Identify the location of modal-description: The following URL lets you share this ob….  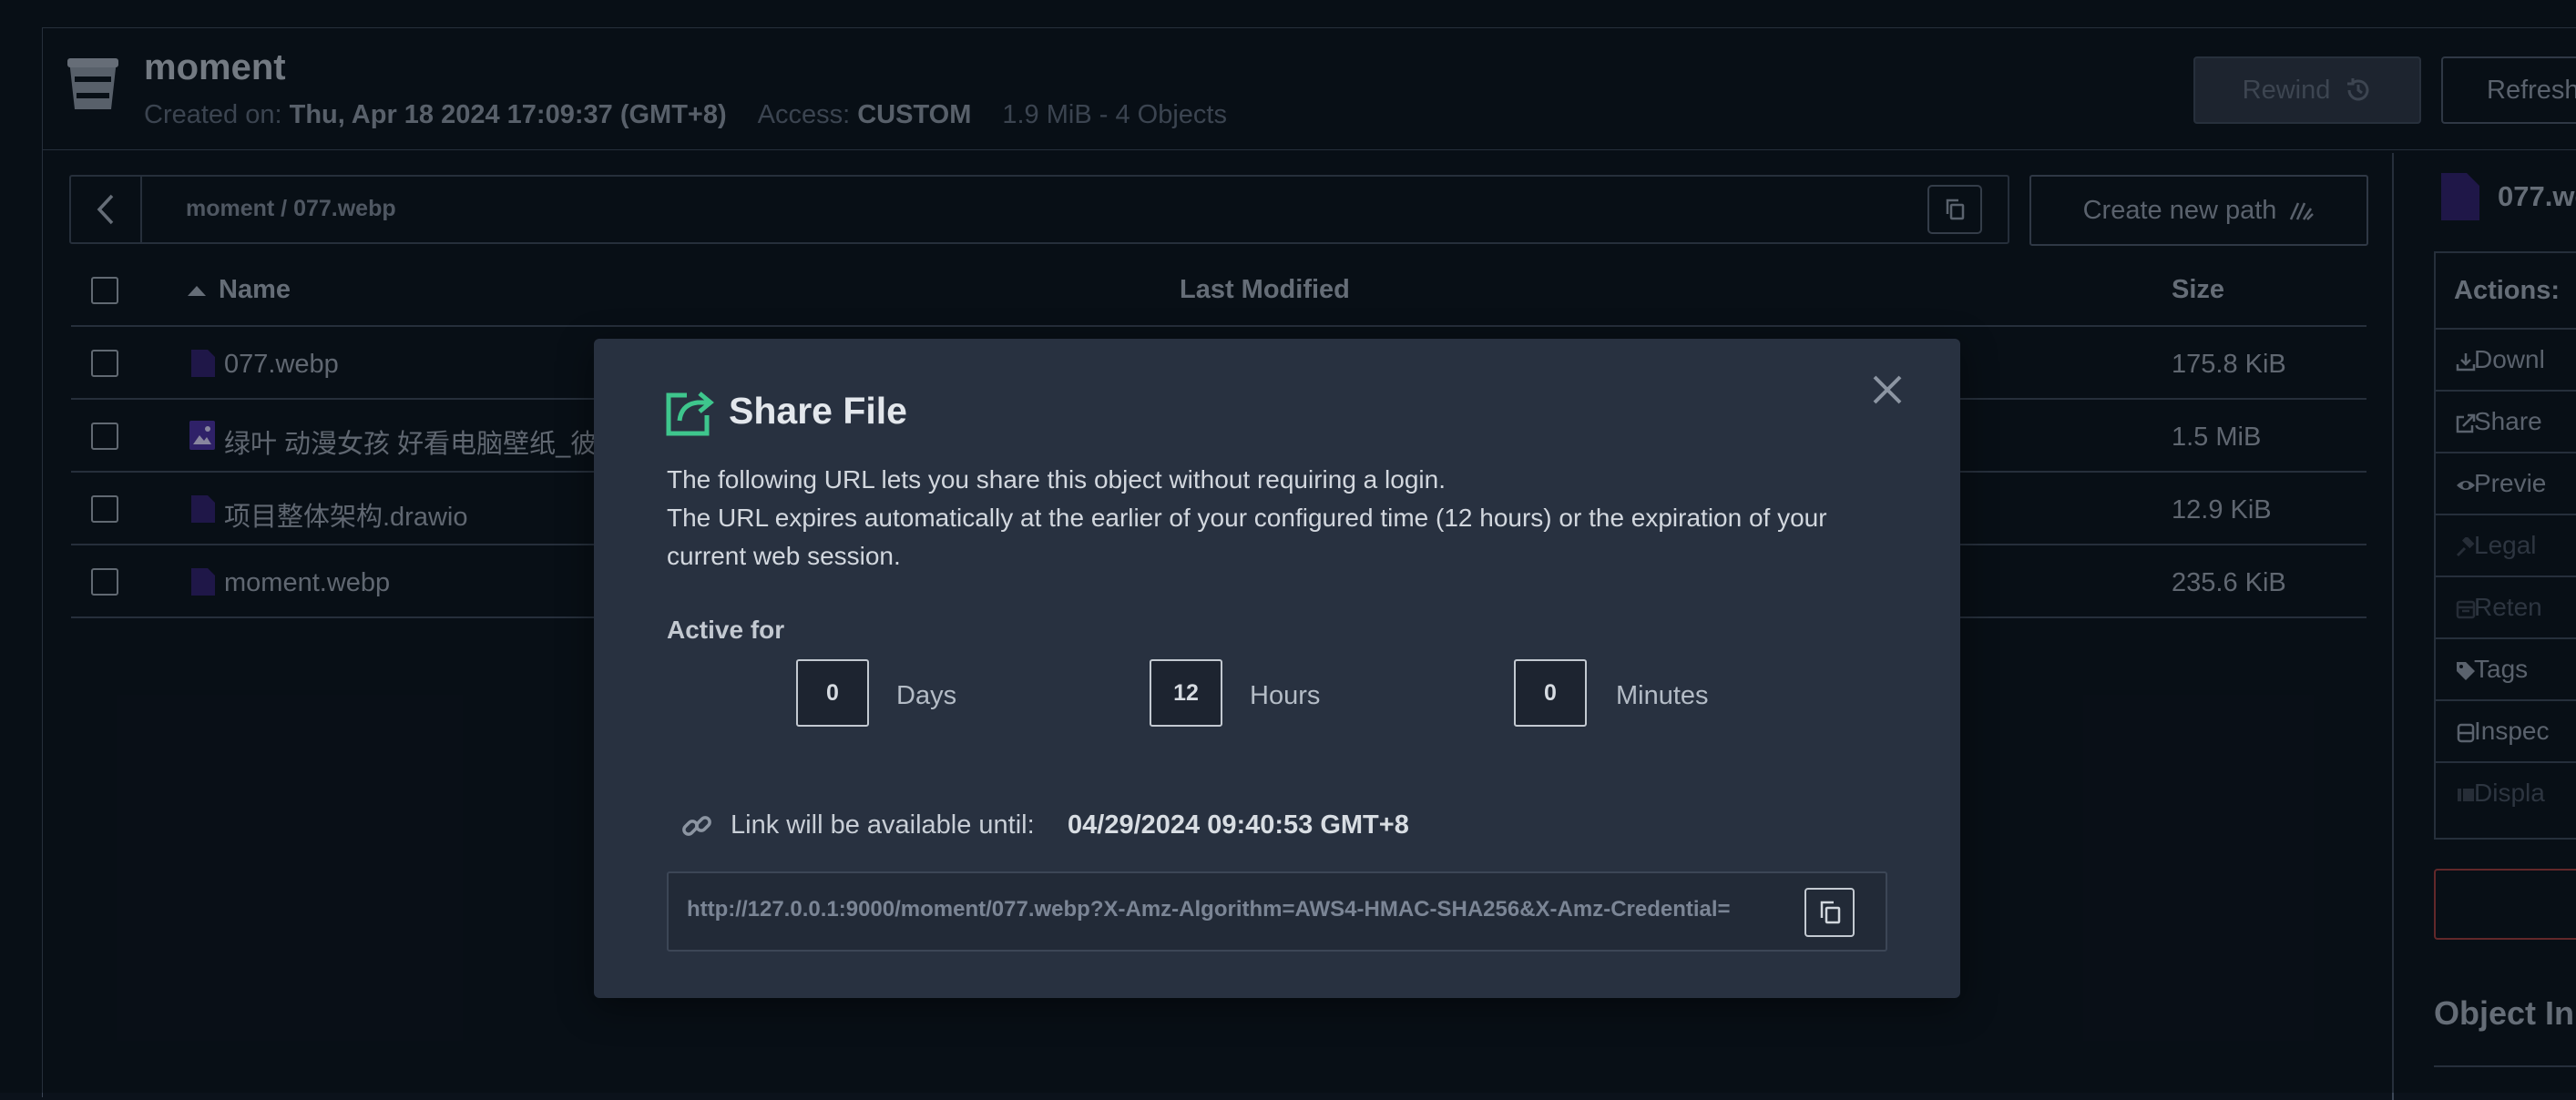
(1277, 518).